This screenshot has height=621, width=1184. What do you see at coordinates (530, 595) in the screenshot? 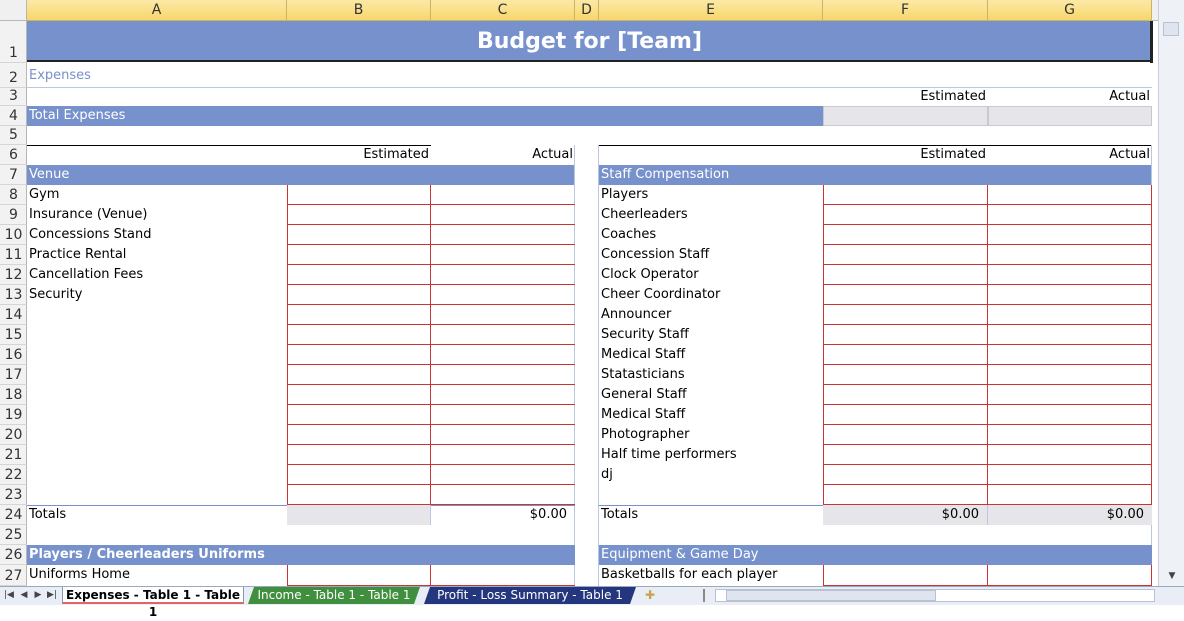
I see `sheet-tab-profit-loss: Profit - Loss Summary - Table 1` at bounding box center [530, 595].